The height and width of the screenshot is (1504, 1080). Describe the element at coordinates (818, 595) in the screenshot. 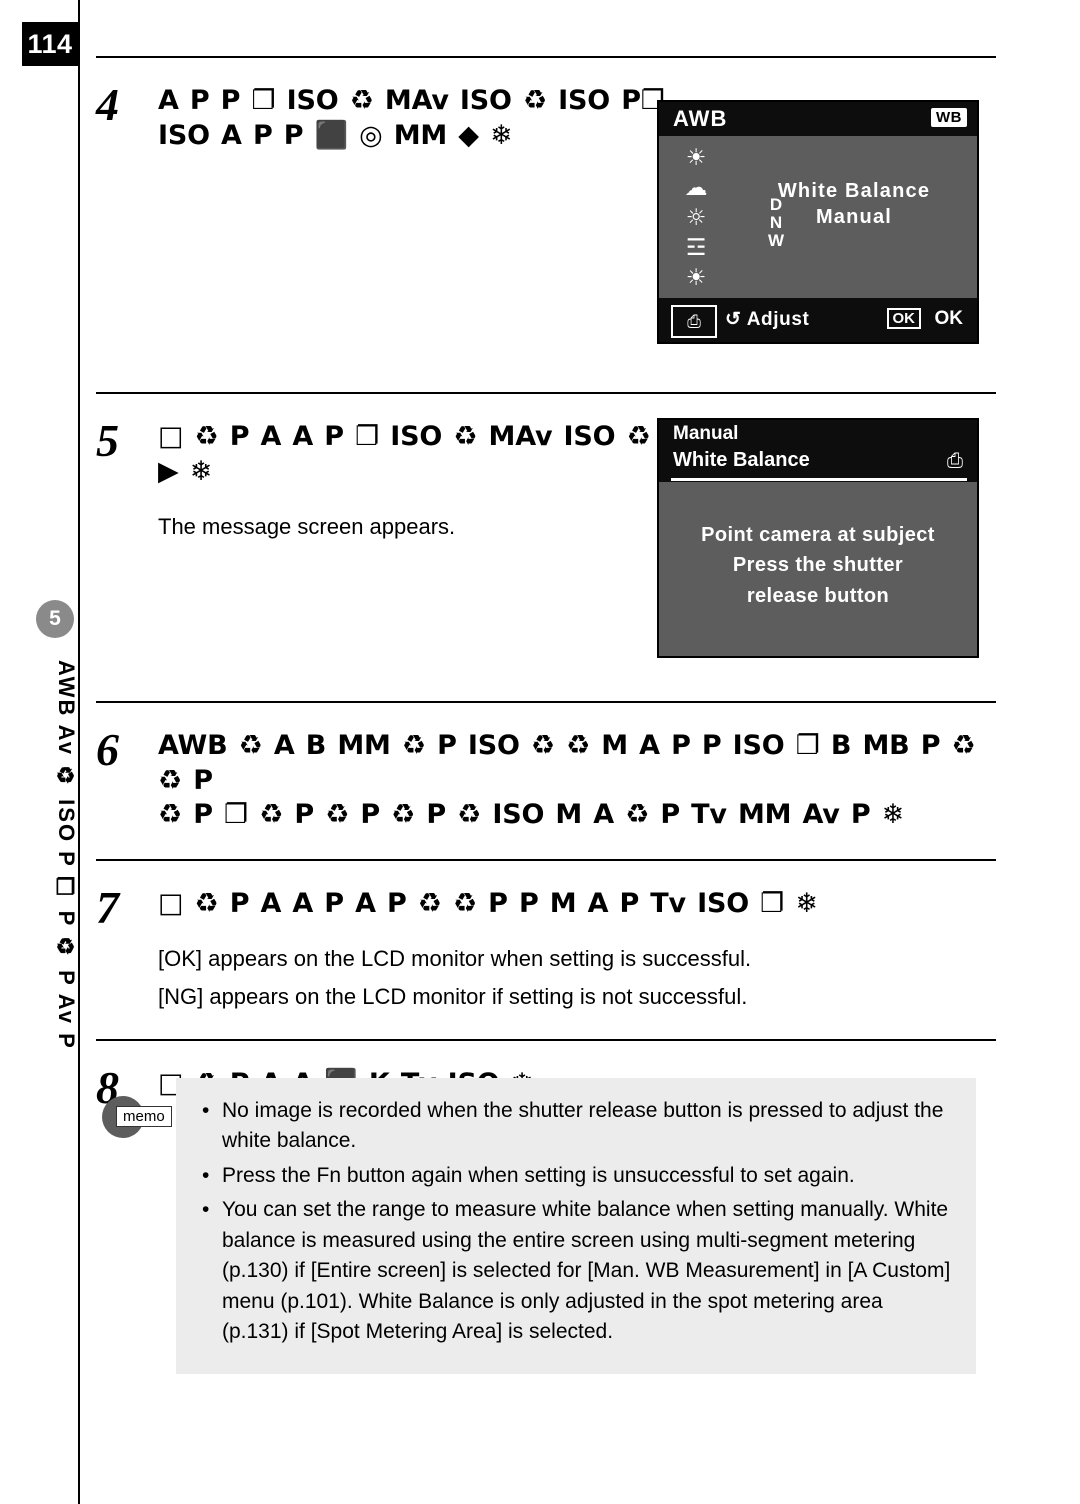

I see `msg-body-line3: release button` at that location.